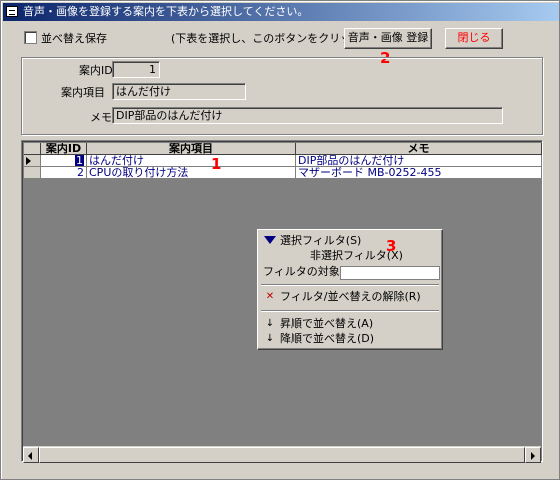  I want to click on save-sort-checkbox, so click(30, 37).